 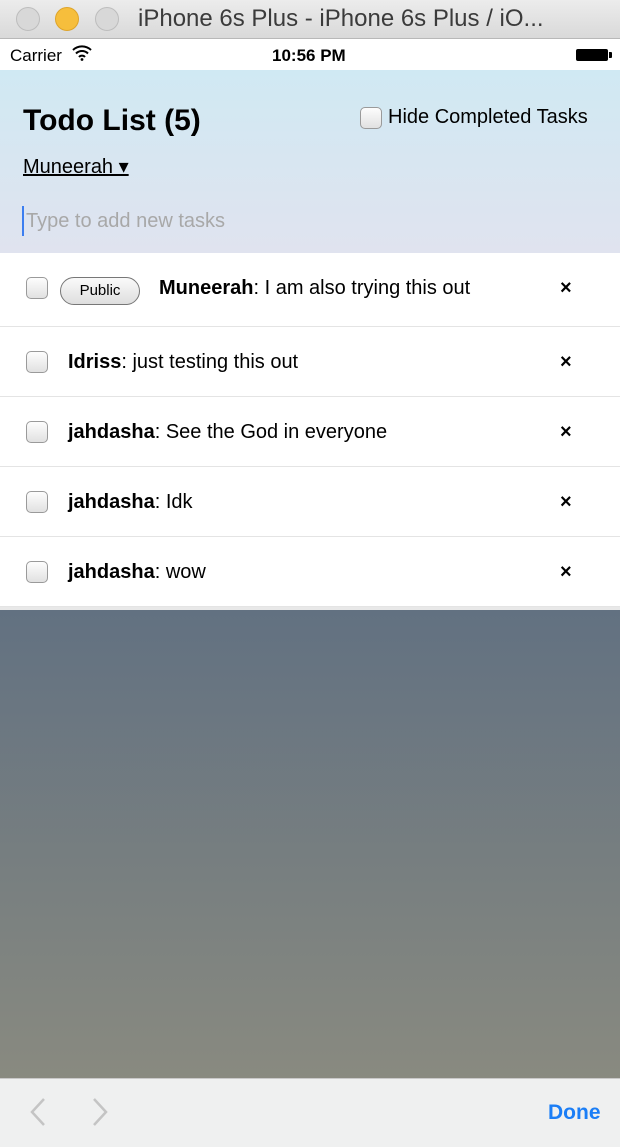 I want to click on task-user: Muneerah, so click(x=206, y=288).